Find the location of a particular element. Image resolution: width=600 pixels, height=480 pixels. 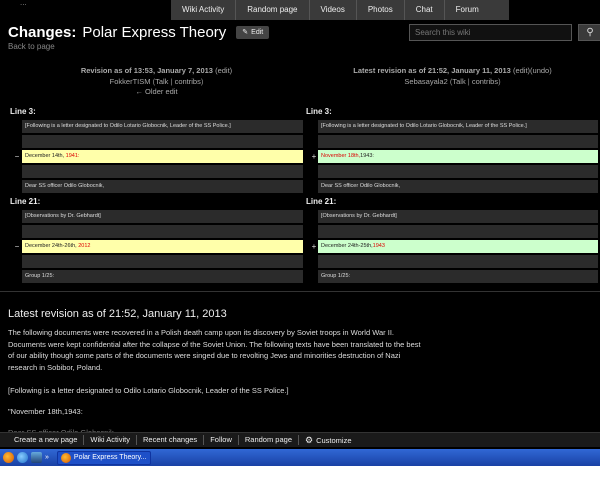

ie-quicklaunch-icon is located at coordinates (22, 457).